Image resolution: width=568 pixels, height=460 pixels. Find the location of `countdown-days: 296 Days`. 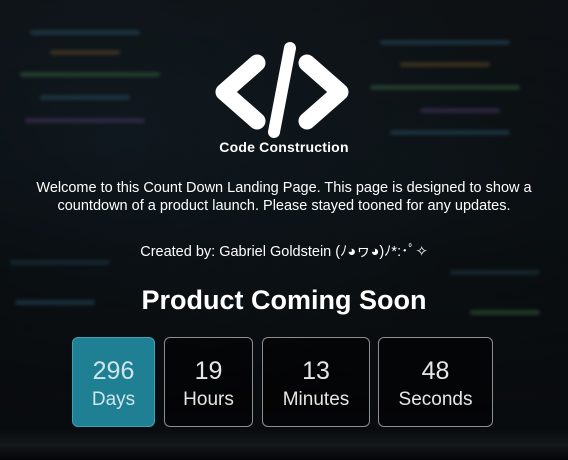

countdown-days: 296 Days is located at coordinates (113, 382).